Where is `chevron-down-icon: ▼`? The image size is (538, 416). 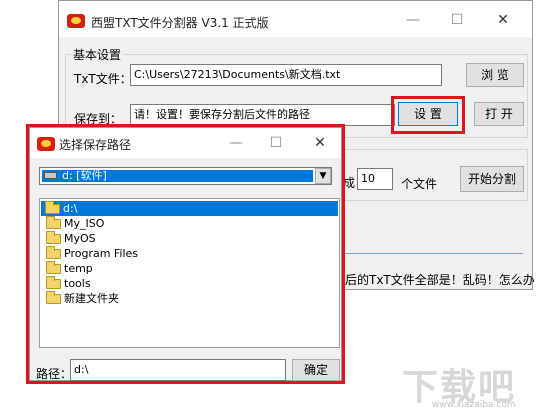
chevron-down-icon: ▼ is located at coordinates (323, 176).